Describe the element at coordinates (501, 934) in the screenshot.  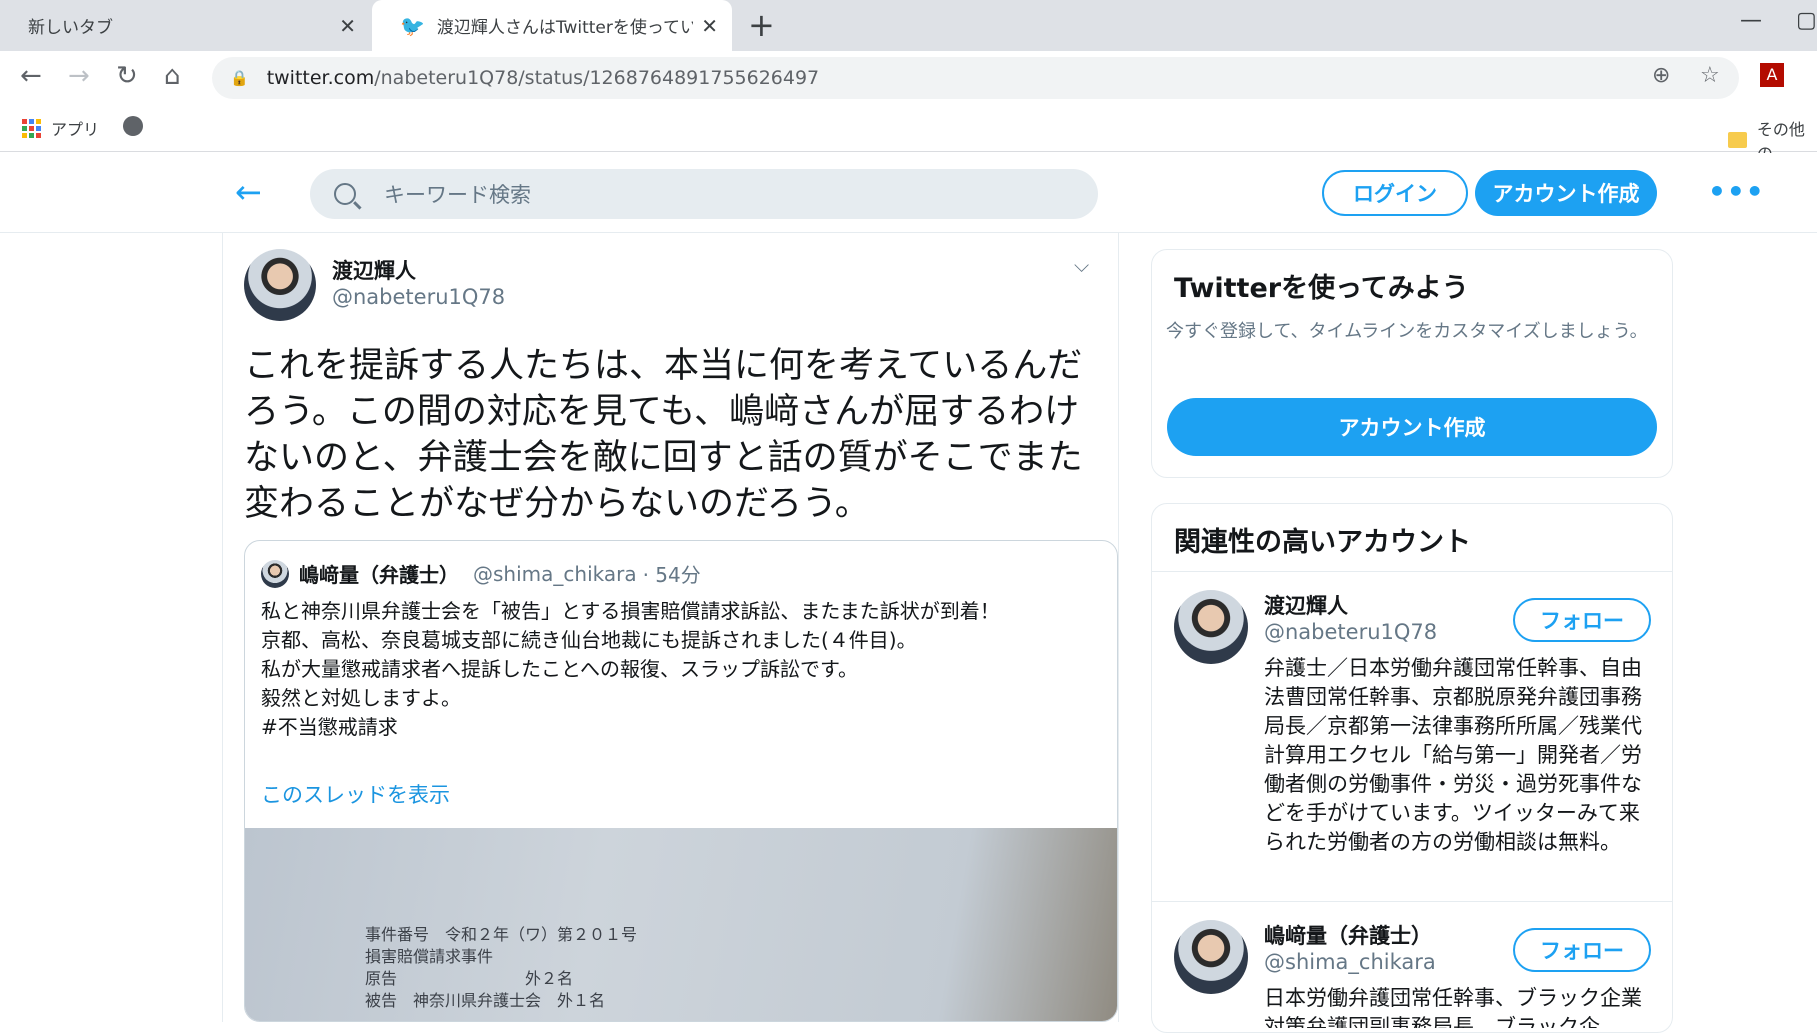
I see `photo-line: 事件番号 令和２年（ワ）第２０１号` at that location.